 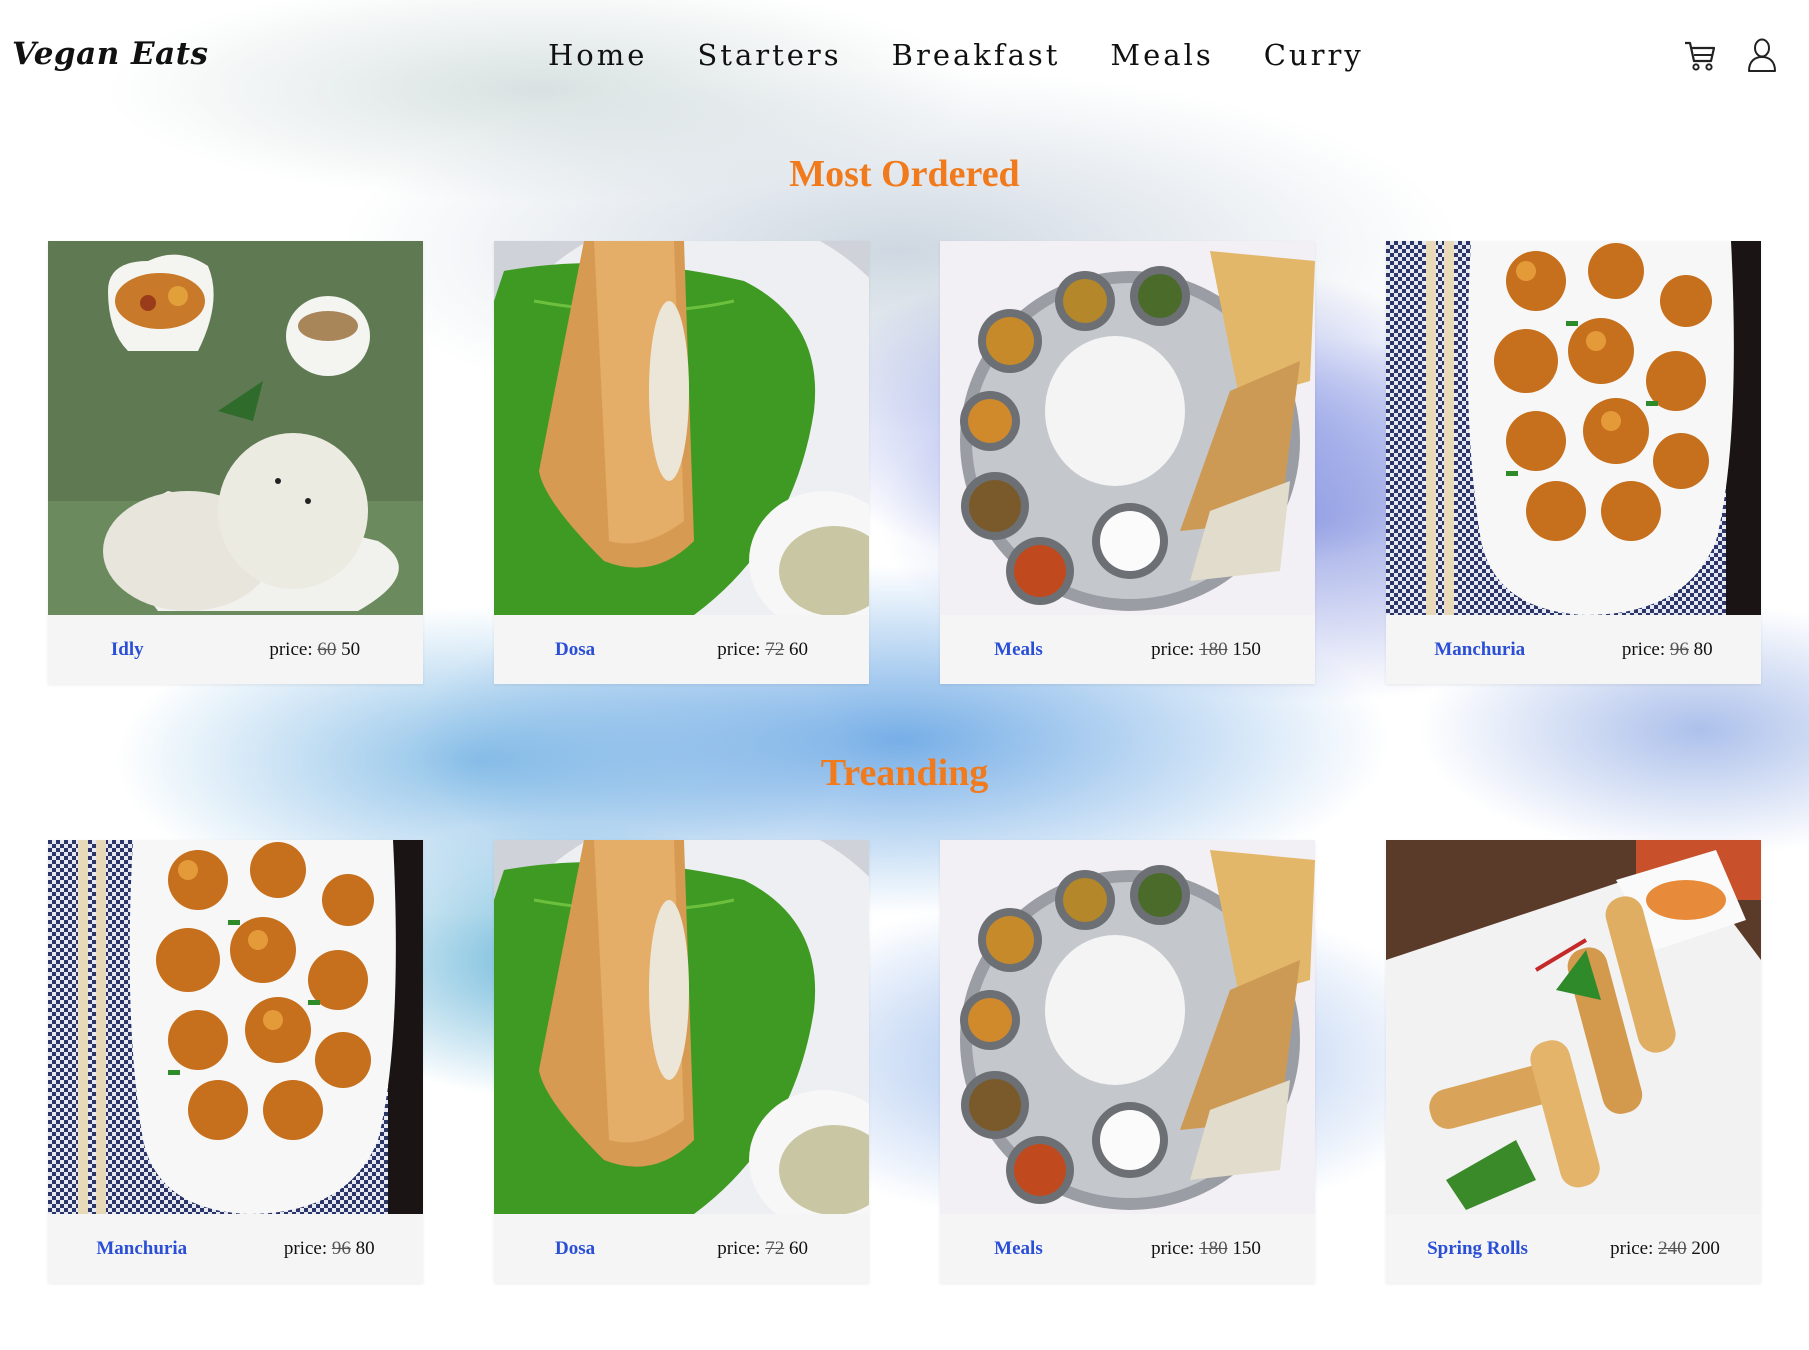 I want to click on new-price: 200, so click(x=1705, y=1248).